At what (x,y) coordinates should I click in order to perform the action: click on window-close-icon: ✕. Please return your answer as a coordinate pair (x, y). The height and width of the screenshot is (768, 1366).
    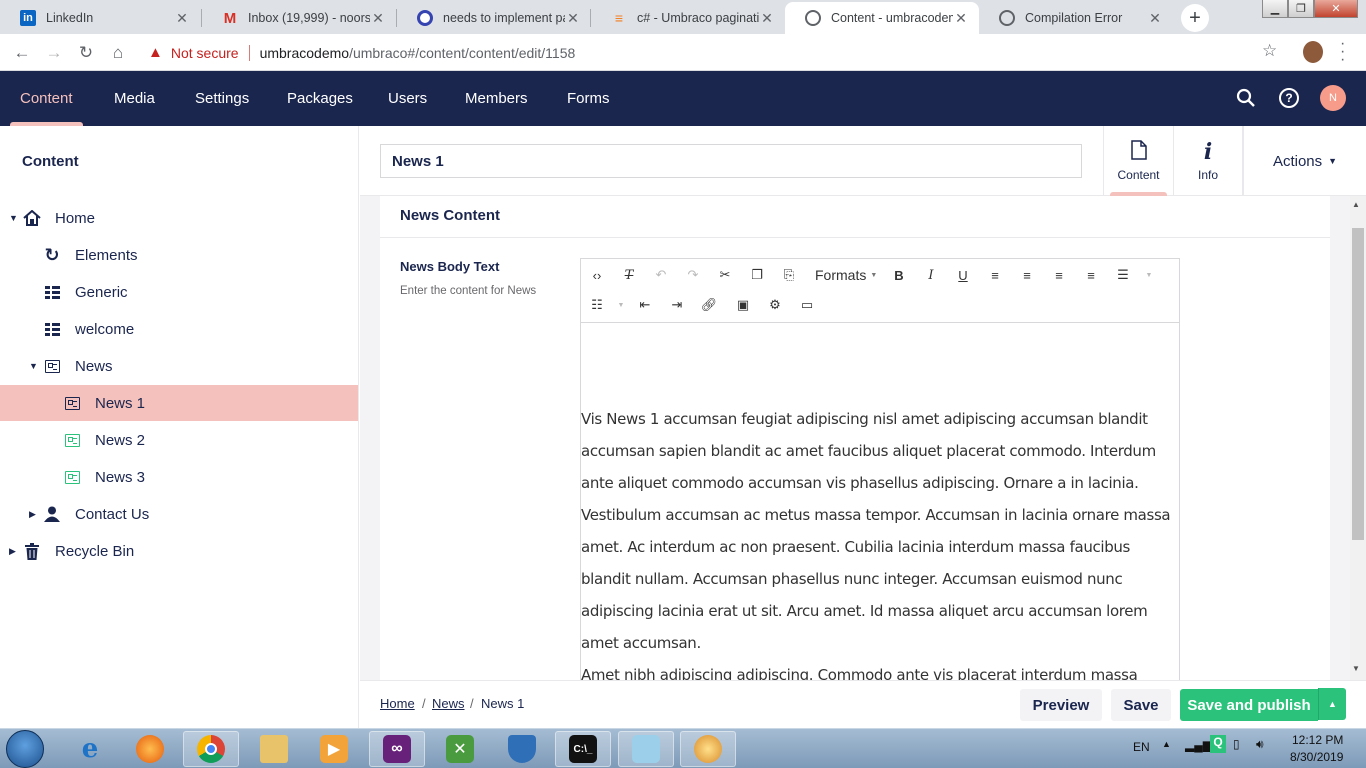
    Looking at the image, I should click on (1336, 9).